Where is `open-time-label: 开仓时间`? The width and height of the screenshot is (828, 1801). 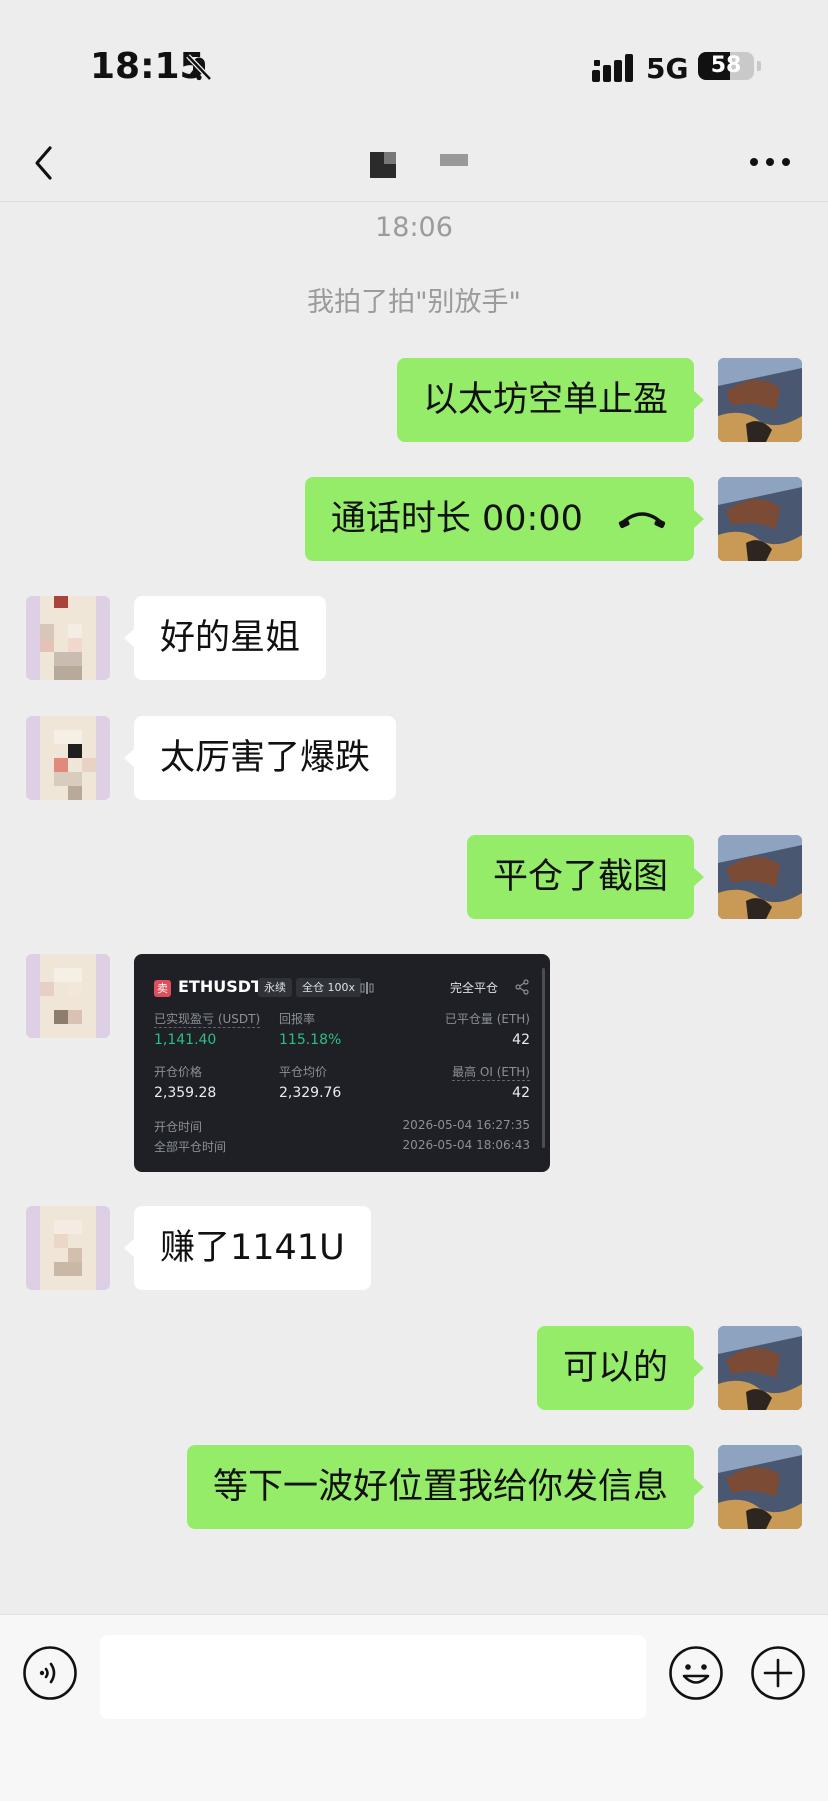
open-time-label: 开仓时间 is located at coordinates (178, 1127).